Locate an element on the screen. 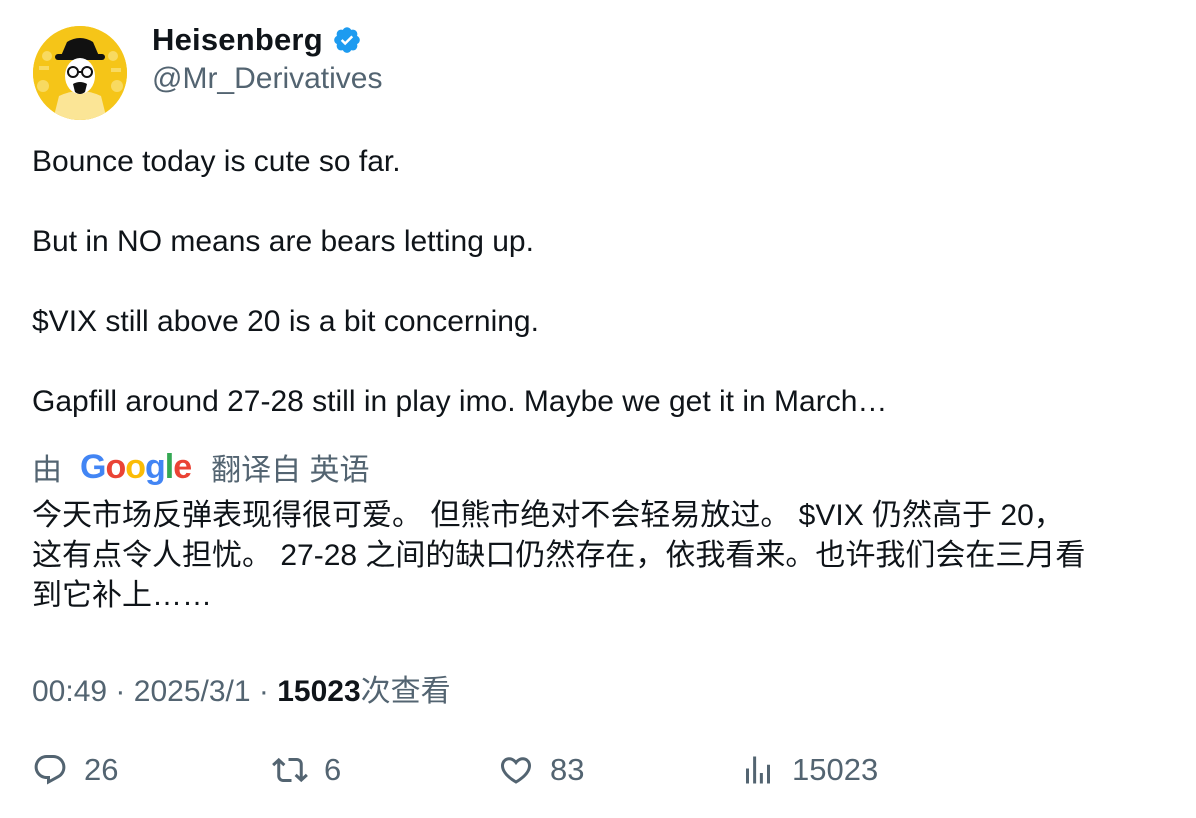 The image size is (1196, 818). verified-badge-icon is located at coordinates (347, 40).